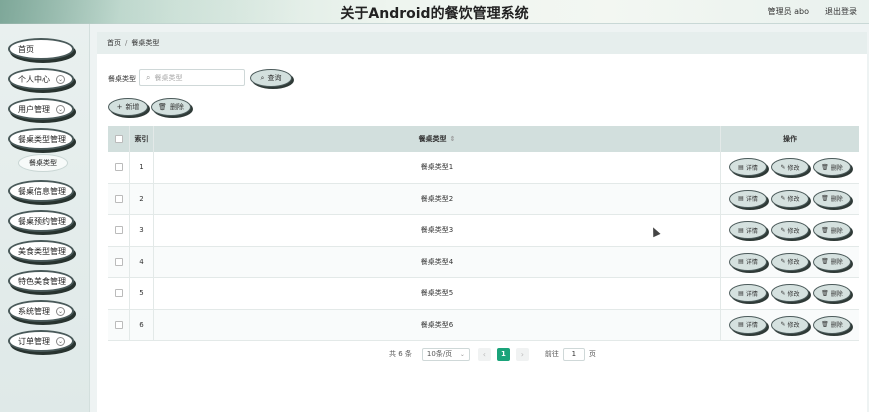 The image size is (869, 412). What do you see at coordinates (41, 79) in the screenshot?
I see `sidebar-item-profile: 个人中心 ⌄` at bounding box center [41, 79].